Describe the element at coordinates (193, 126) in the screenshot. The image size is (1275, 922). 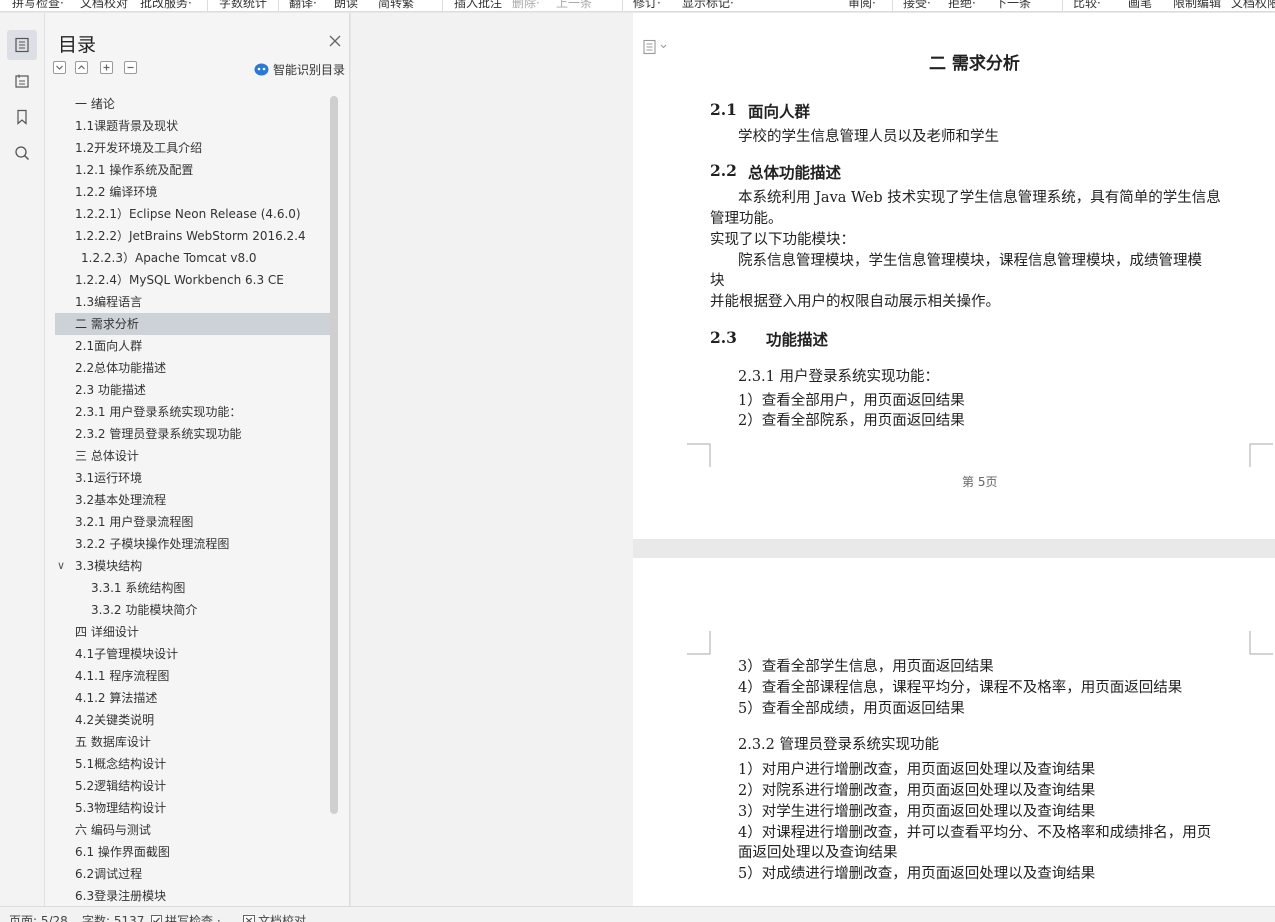
I see `toc-item: 1.1课题背景及现状` at that location.